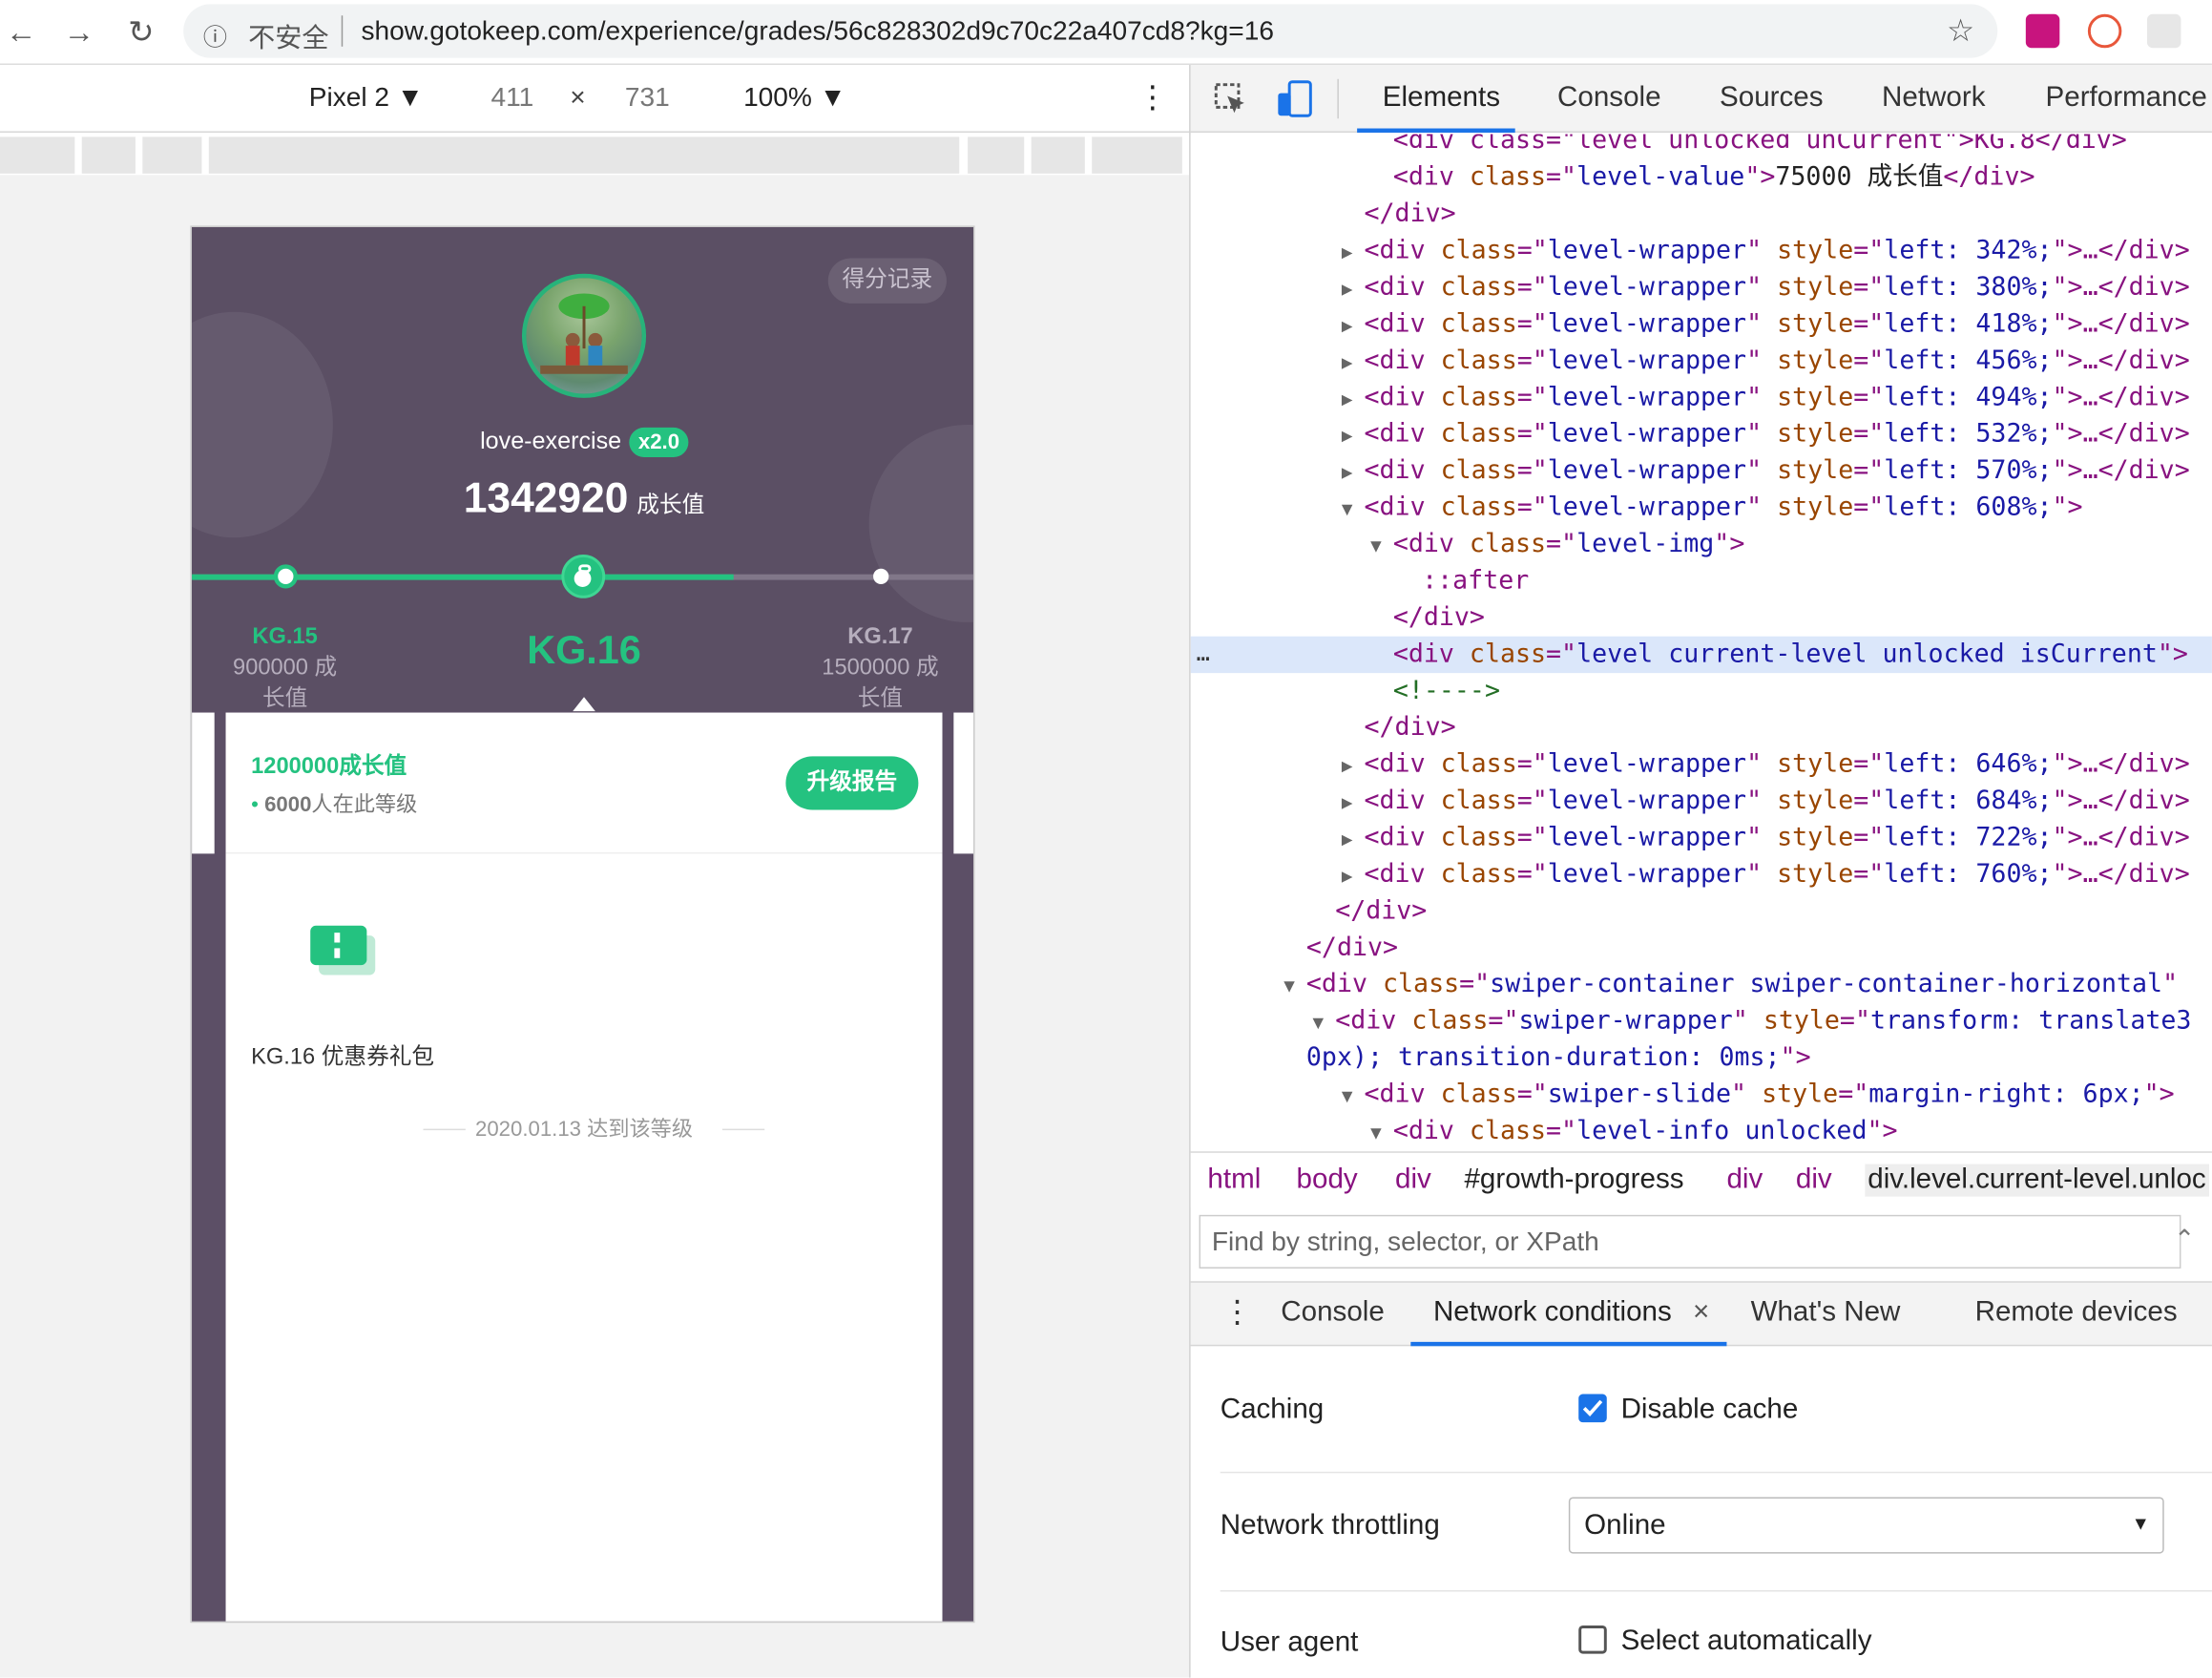  Describe the element at coordinates (2127, 98) in the screenshot. I see `tab-performance: Performance` at that location.